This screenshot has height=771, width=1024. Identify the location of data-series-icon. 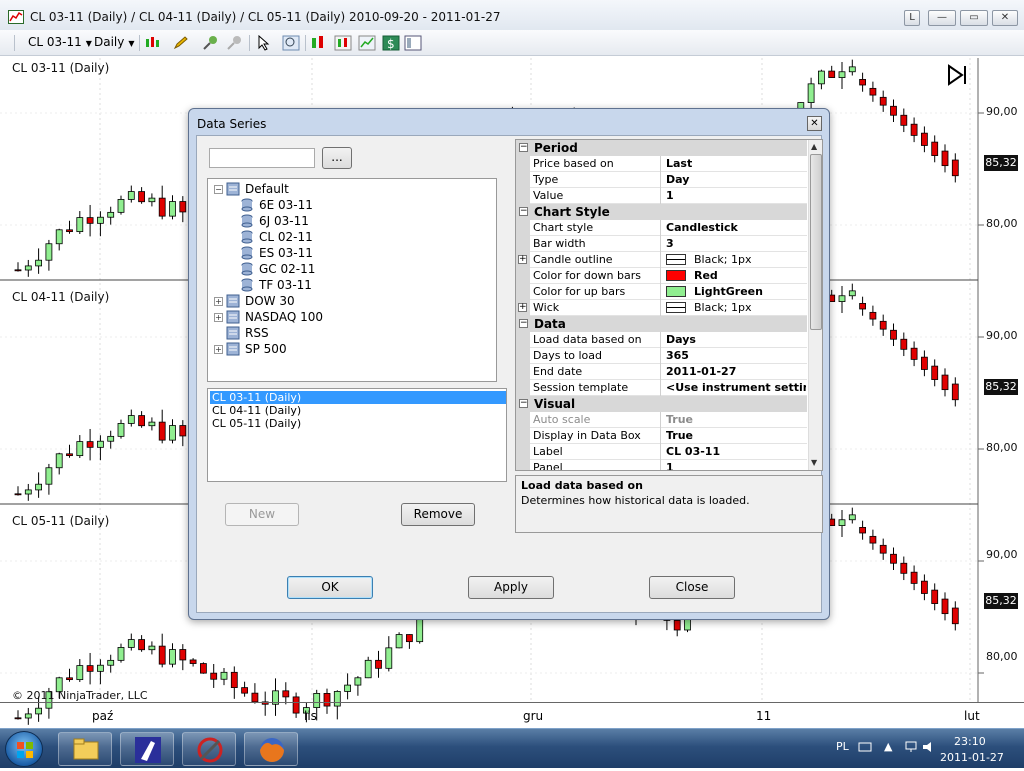
(319, 43).